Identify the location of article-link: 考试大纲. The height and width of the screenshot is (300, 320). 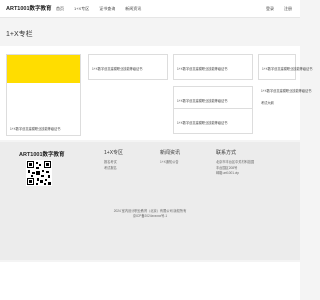
(277, 106).